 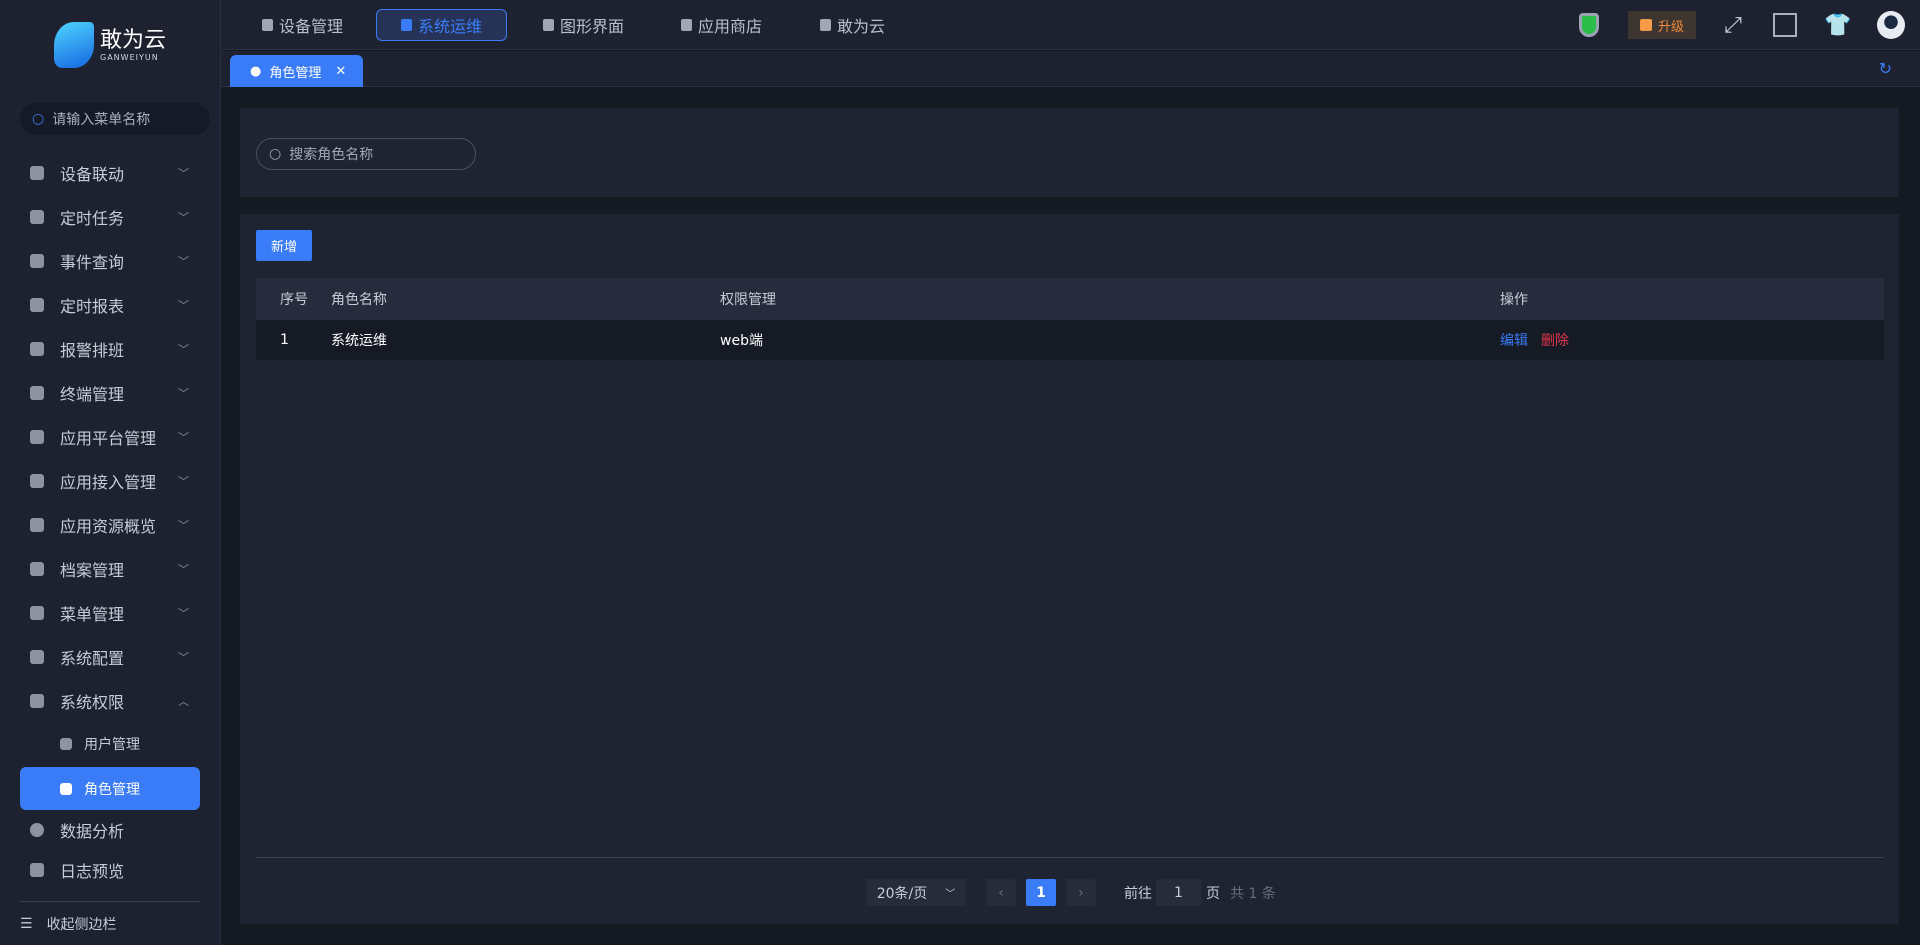 I want to click on label: 用户管理, so click(x=112, y=745).